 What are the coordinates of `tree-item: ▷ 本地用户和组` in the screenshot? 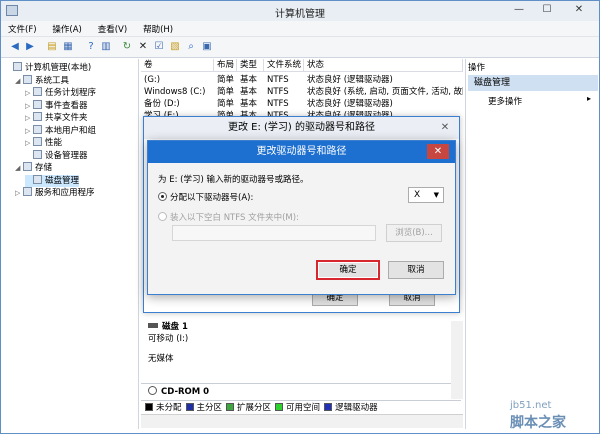 It's located at (61, 130).